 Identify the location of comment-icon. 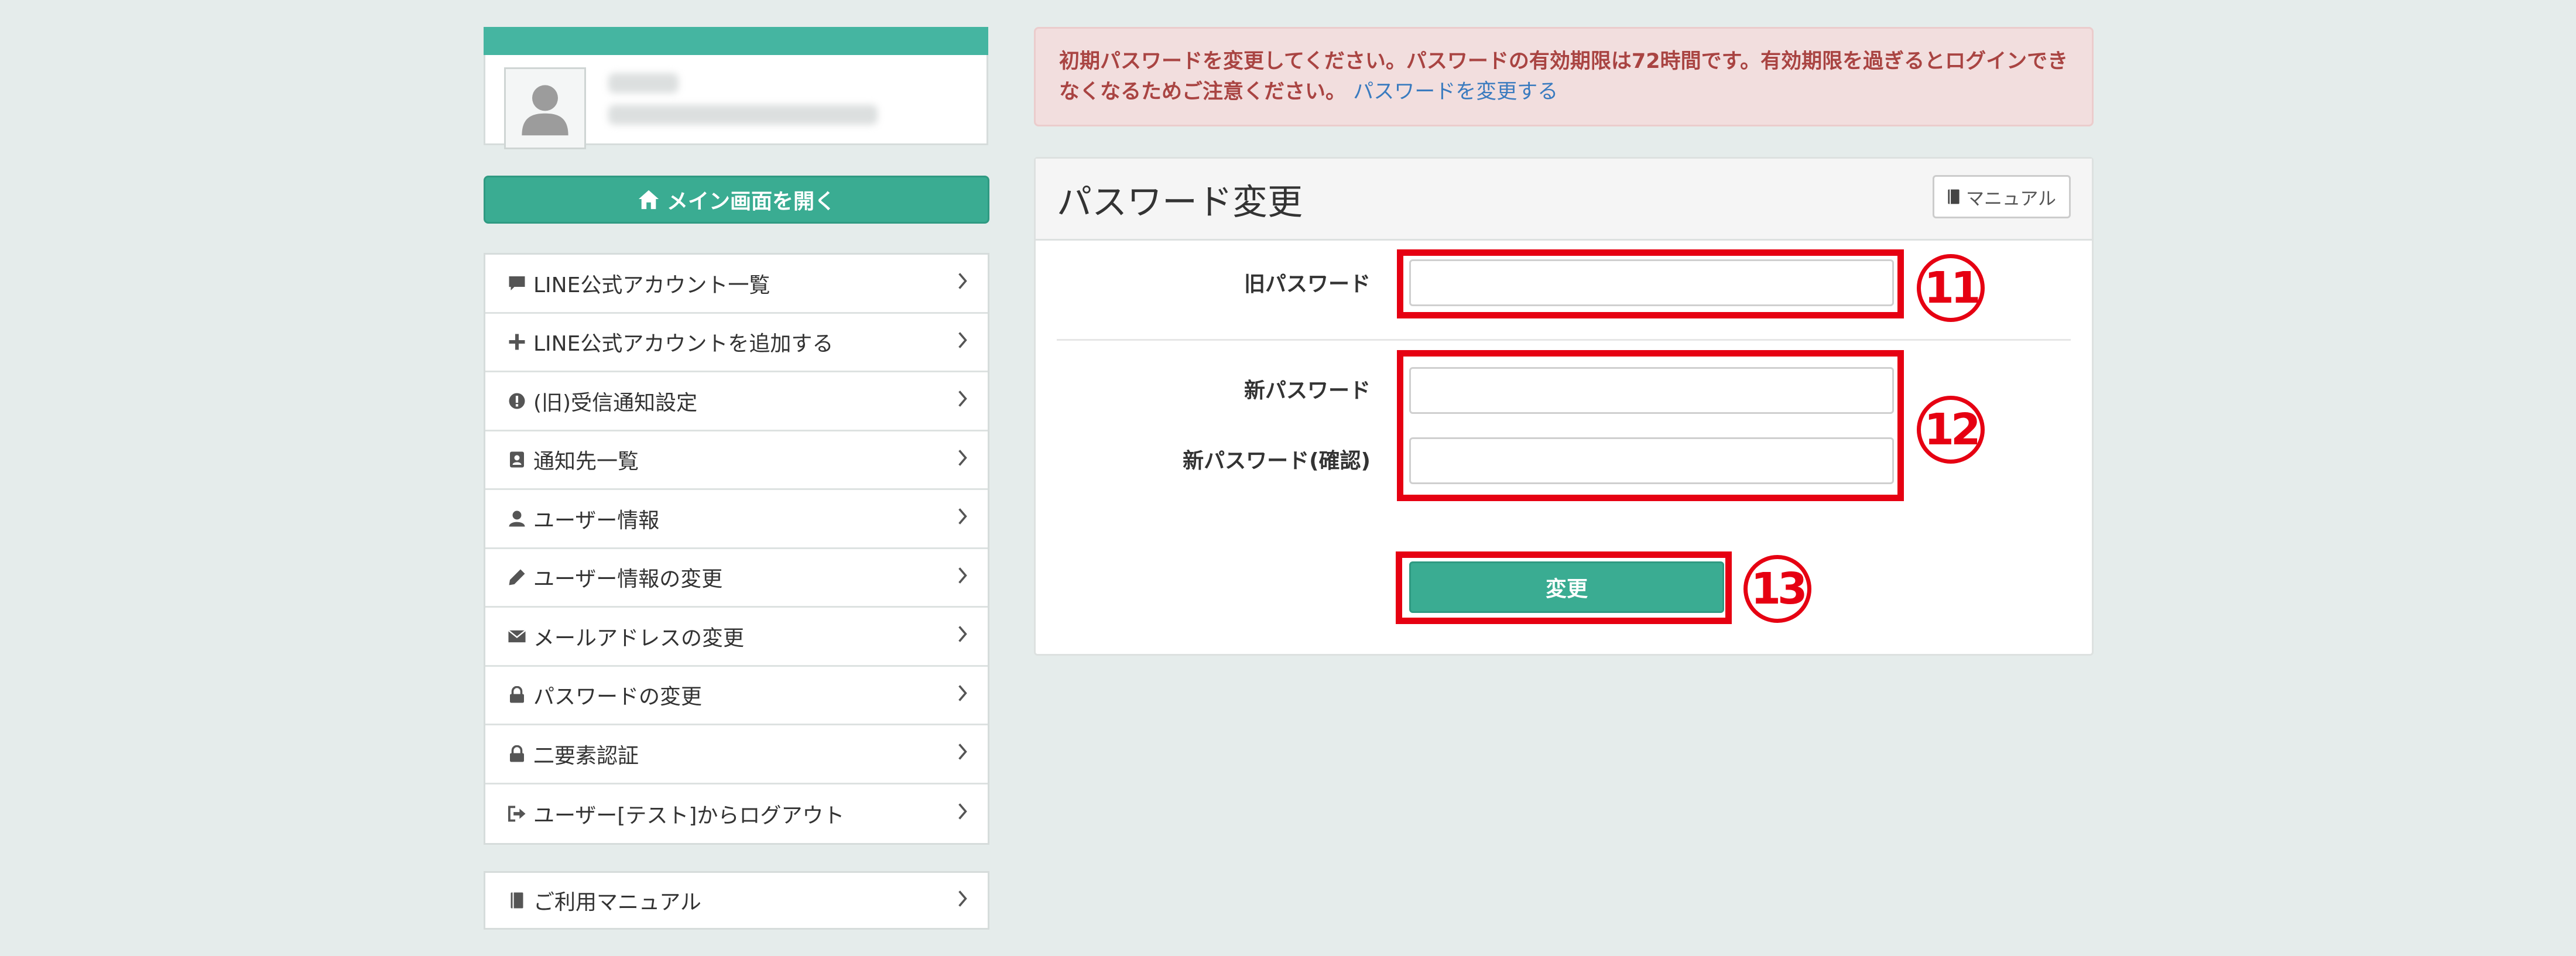
(516, 283).